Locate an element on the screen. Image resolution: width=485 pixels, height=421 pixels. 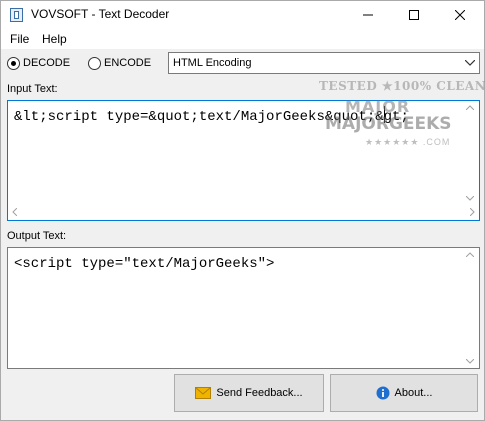
scroll-left-icon is located at coordinates (14, 212).